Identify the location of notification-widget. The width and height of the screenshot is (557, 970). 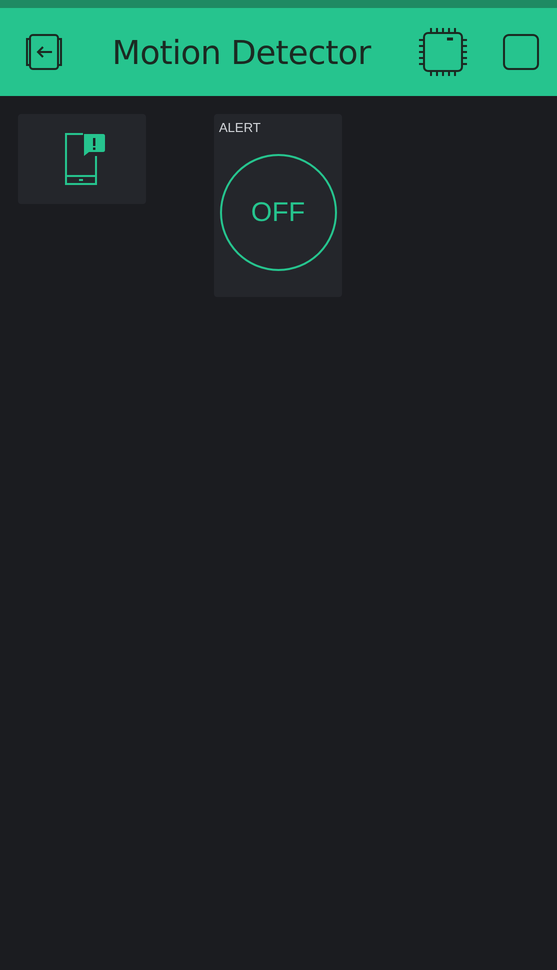
(82, 159).